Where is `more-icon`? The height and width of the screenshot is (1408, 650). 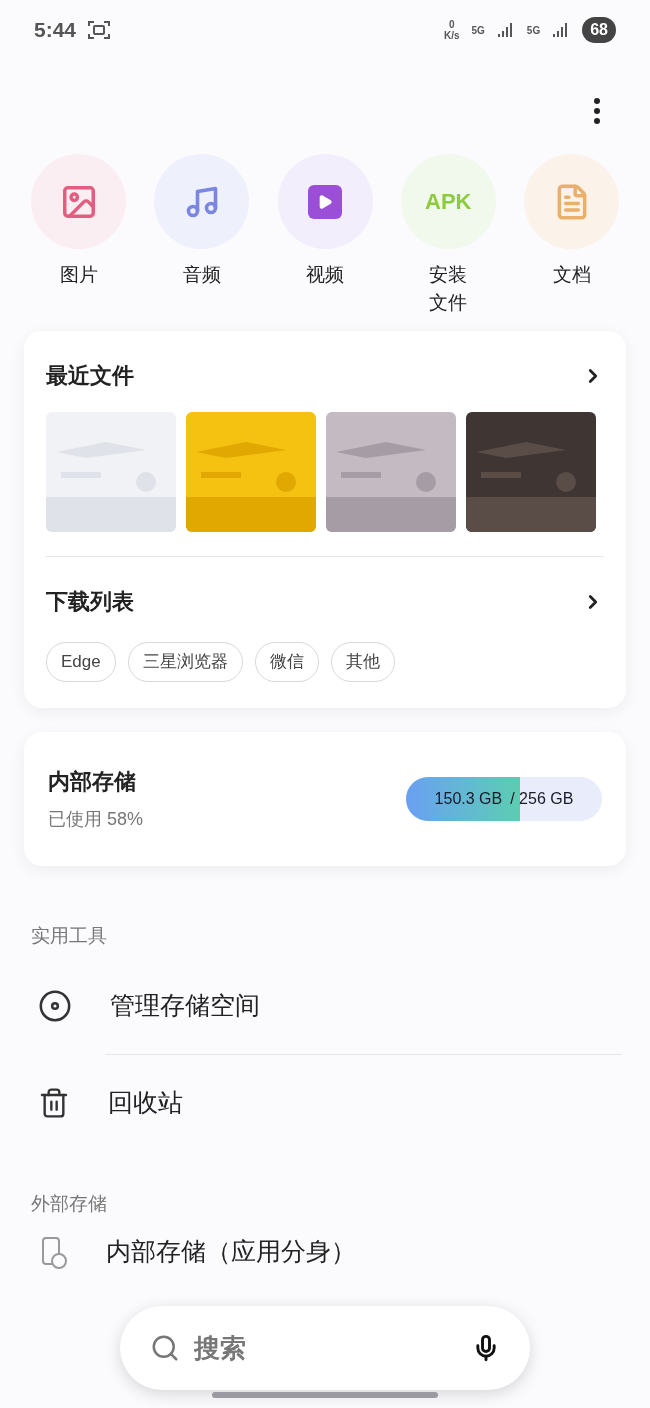
more-icon is located at coordinates (597, 111).